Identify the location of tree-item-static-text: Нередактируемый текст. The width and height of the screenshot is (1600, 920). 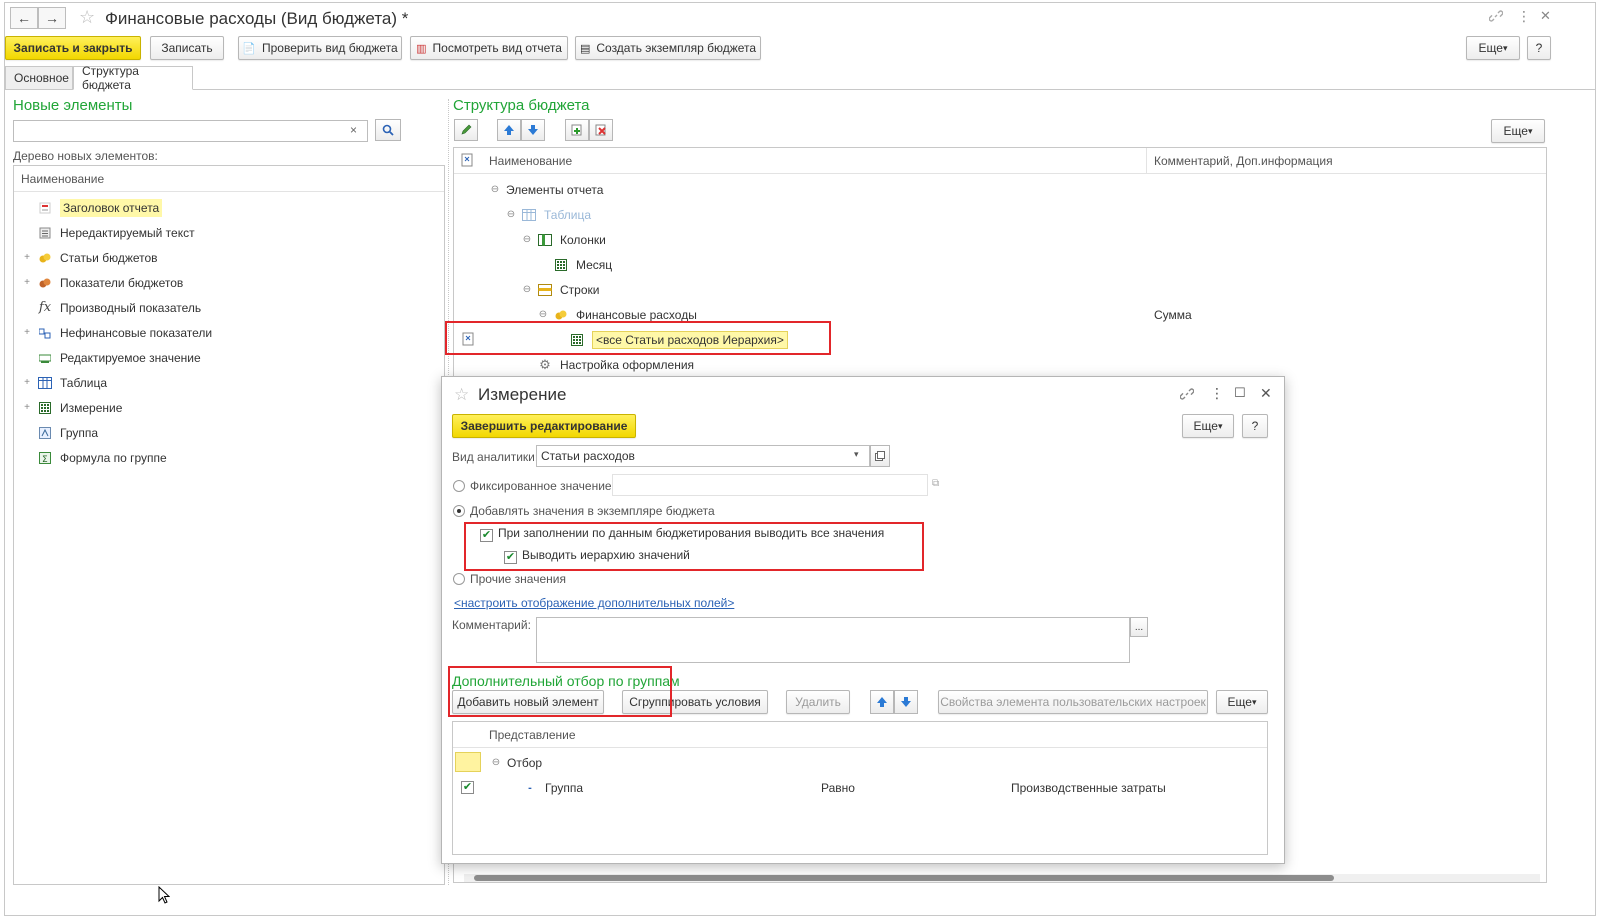
(108, 232).